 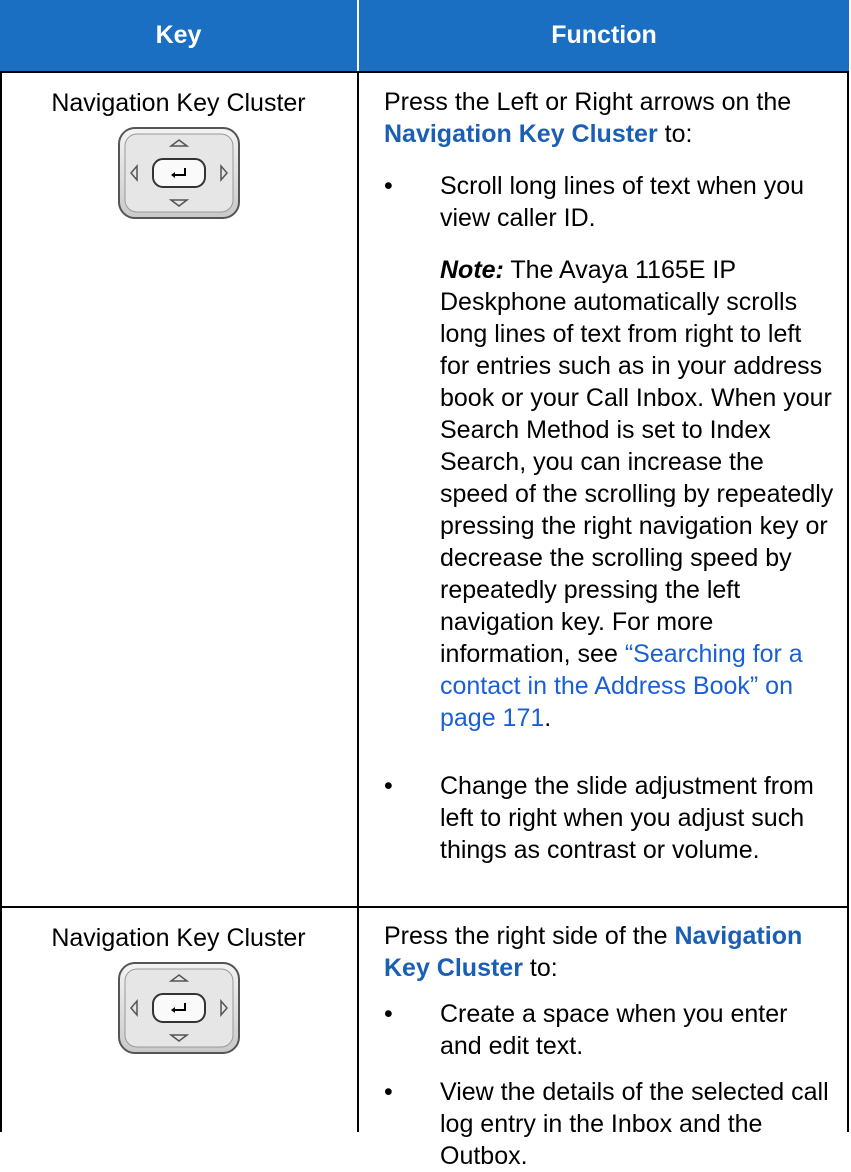 I want to click on table-row-2-key: Navigation Key Cluster, so click(x=178, y=981).